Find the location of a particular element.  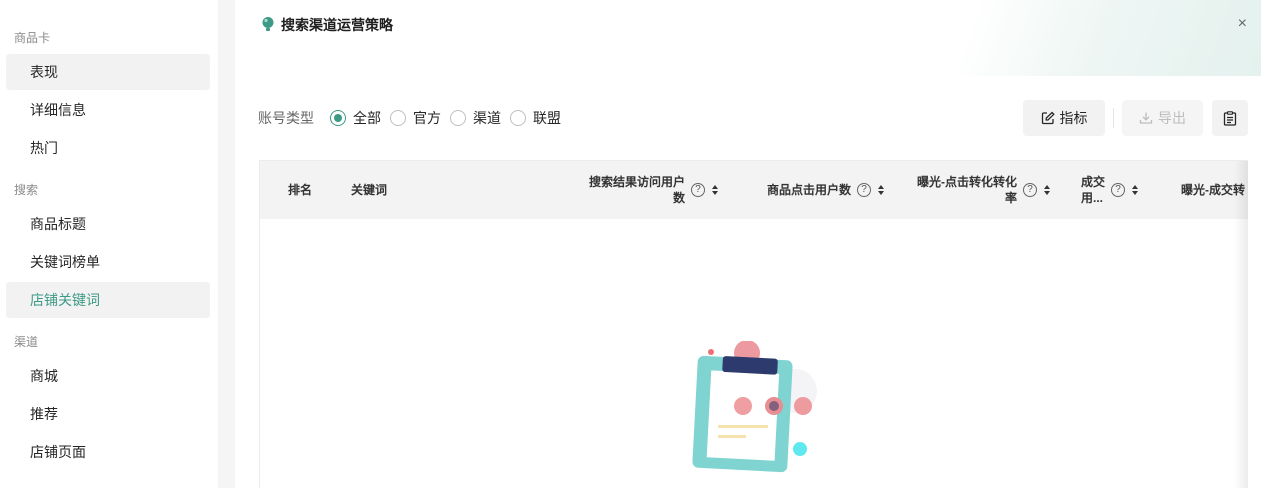

filter-label: 账号类型 is located at coordinates (286, 118).